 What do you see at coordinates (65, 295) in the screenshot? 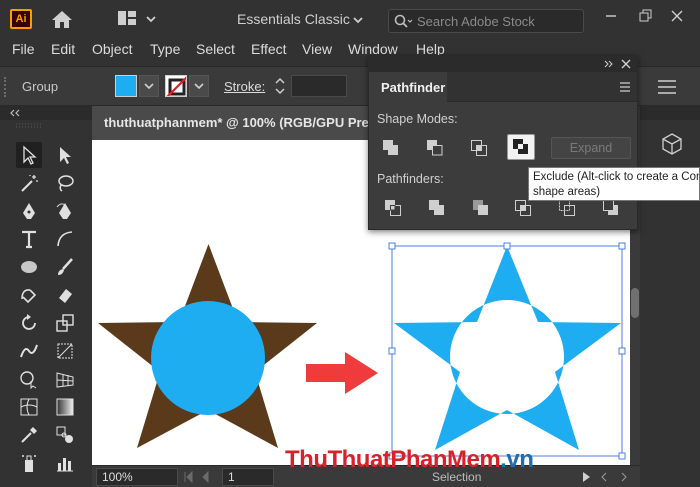
I see `eraser-tool` at bounding box center [65, 295].